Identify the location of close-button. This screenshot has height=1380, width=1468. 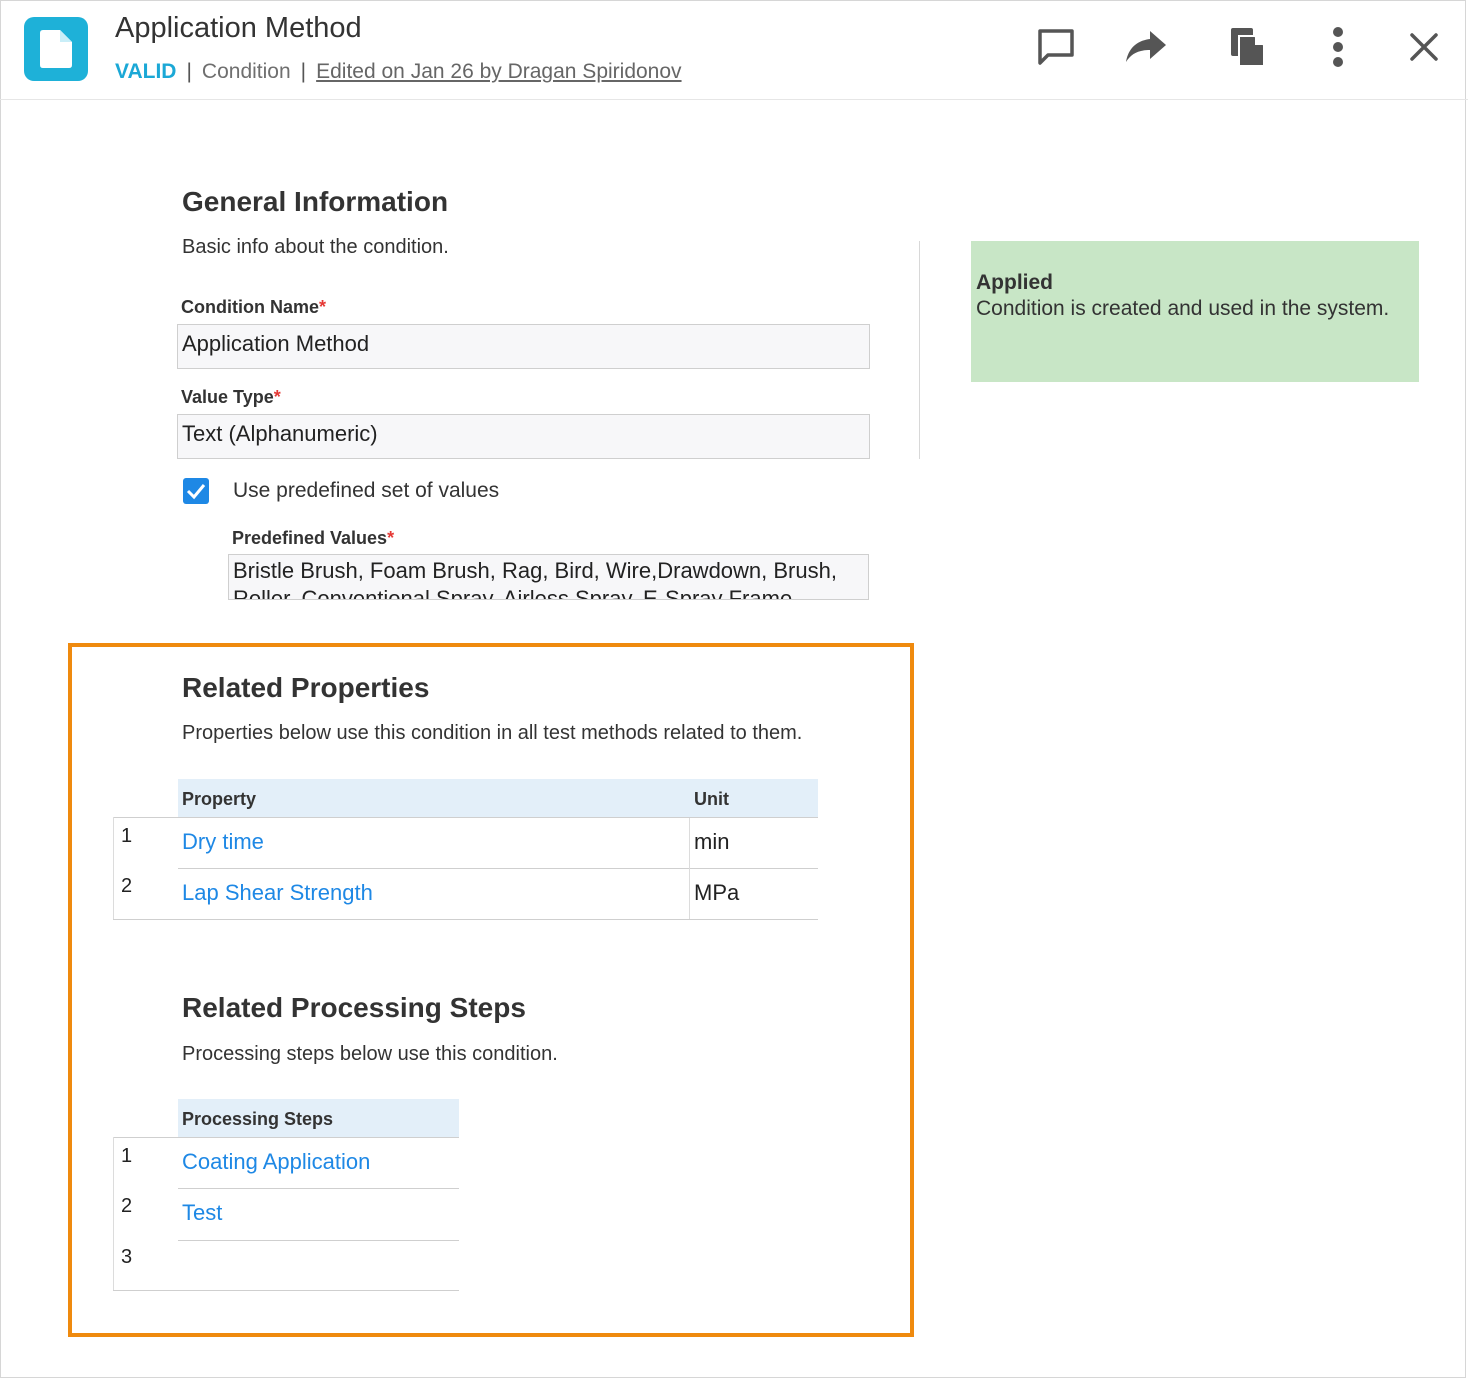
(1424, 49).